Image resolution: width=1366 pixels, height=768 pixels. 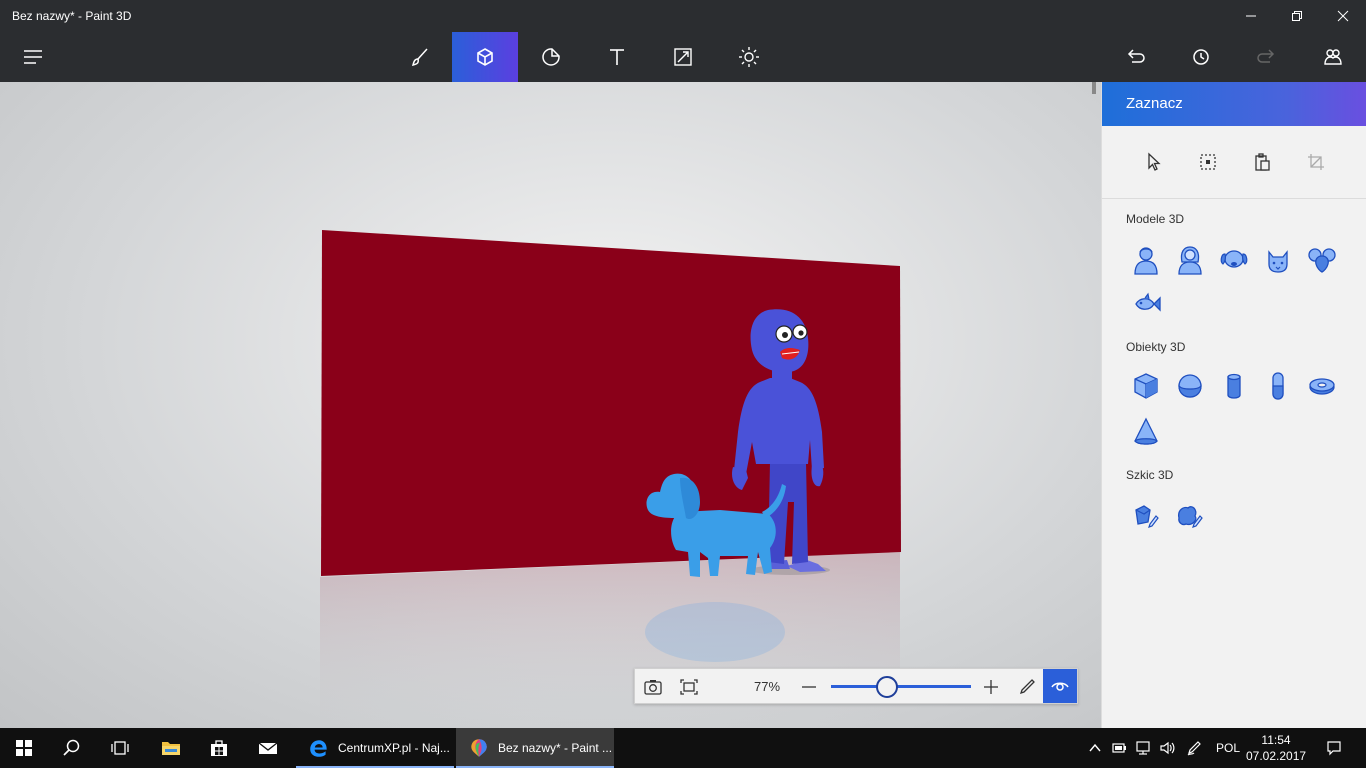 I want to click on windows-logo-icon, so click(x=24, y=748).